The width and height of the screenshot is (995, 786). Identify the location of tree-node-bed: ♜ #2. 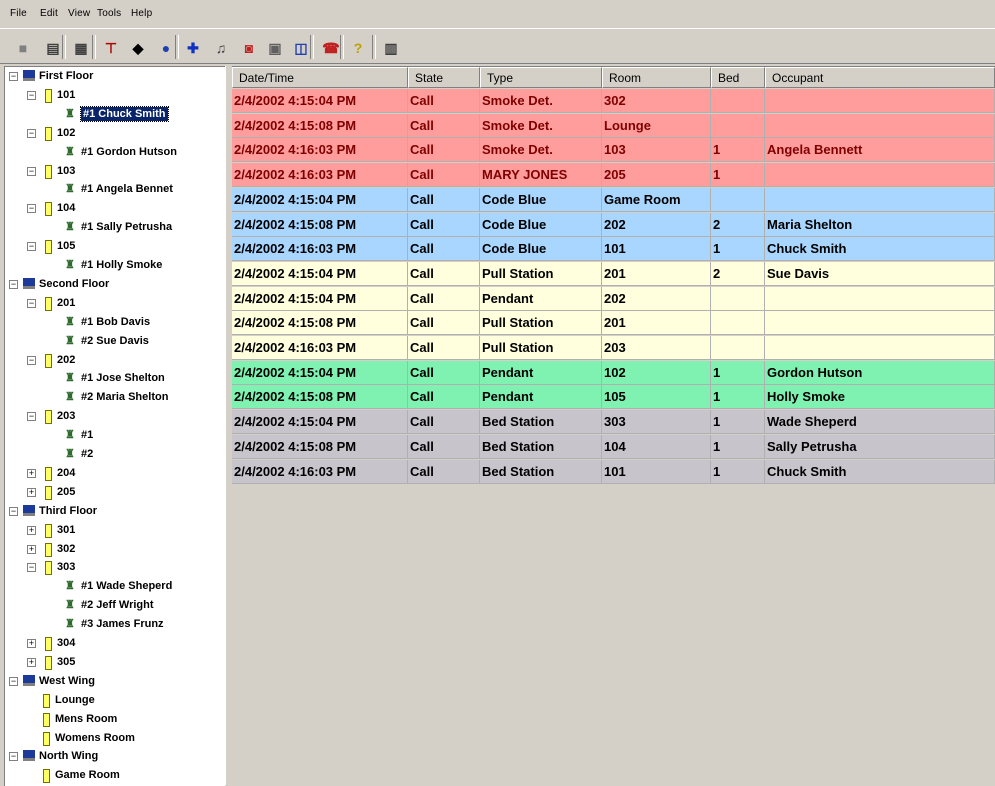
(115, 454).